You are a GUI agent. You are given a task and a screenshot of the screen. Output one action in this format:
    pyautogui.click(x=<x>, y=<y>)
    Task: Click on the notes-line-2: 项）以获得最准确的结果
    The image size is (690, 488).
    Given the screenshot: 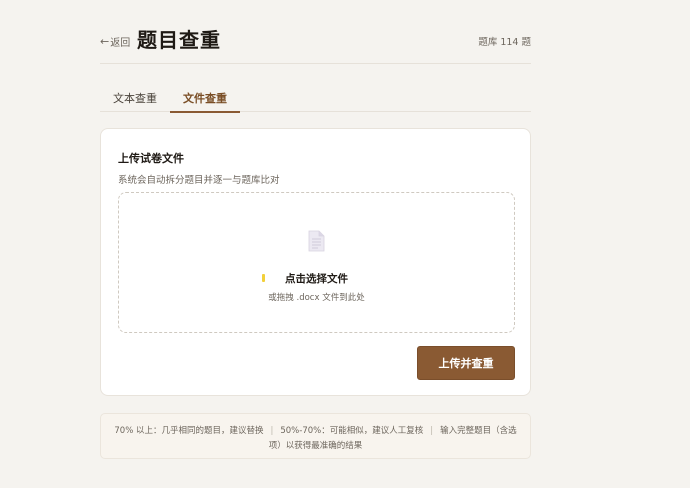 What is the action you would take?
    pyautogui.click(x=315, y=445)
    